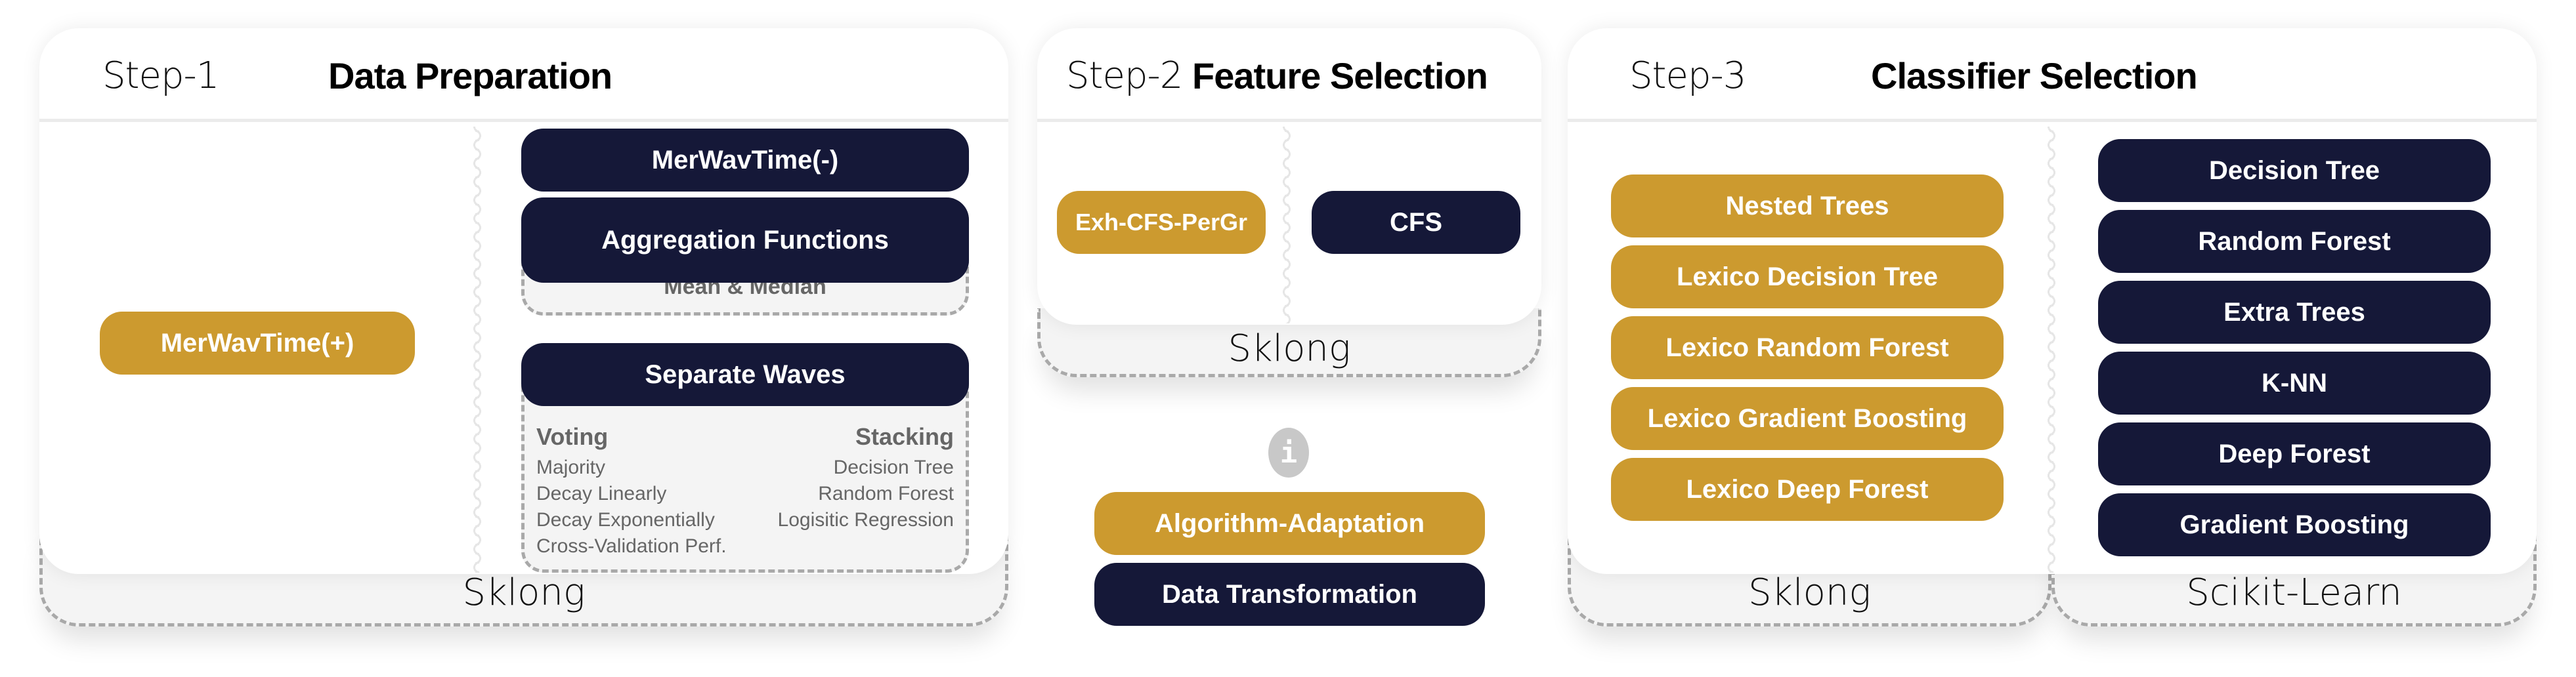 Image resolution: width=2576 pixels, height=677 pixels. What do you see at coordinates (601, 494) in the screenshot?
I see `voting-item: Decay Linearly` at bounding box center [601, 494].